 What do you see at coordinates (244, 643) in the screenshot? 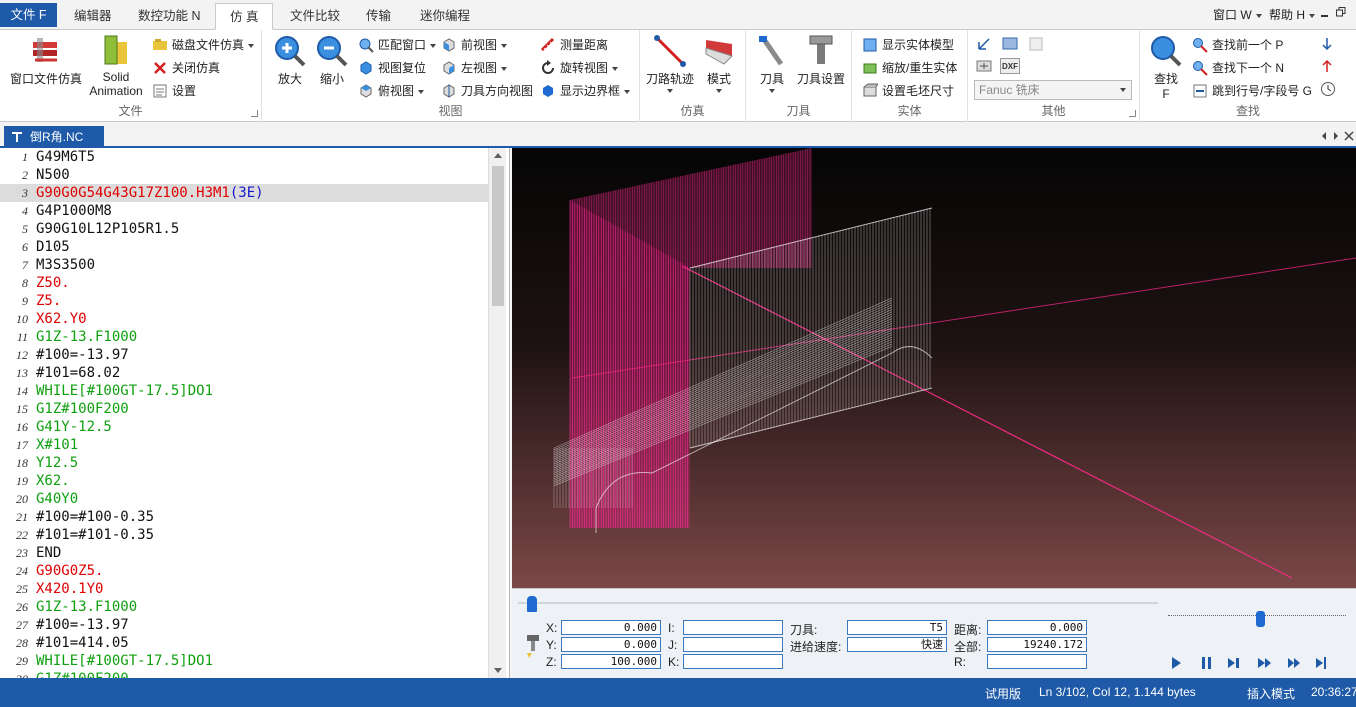
I see `code-line: 28 #101=414.05` at bounding box center [244, 643].